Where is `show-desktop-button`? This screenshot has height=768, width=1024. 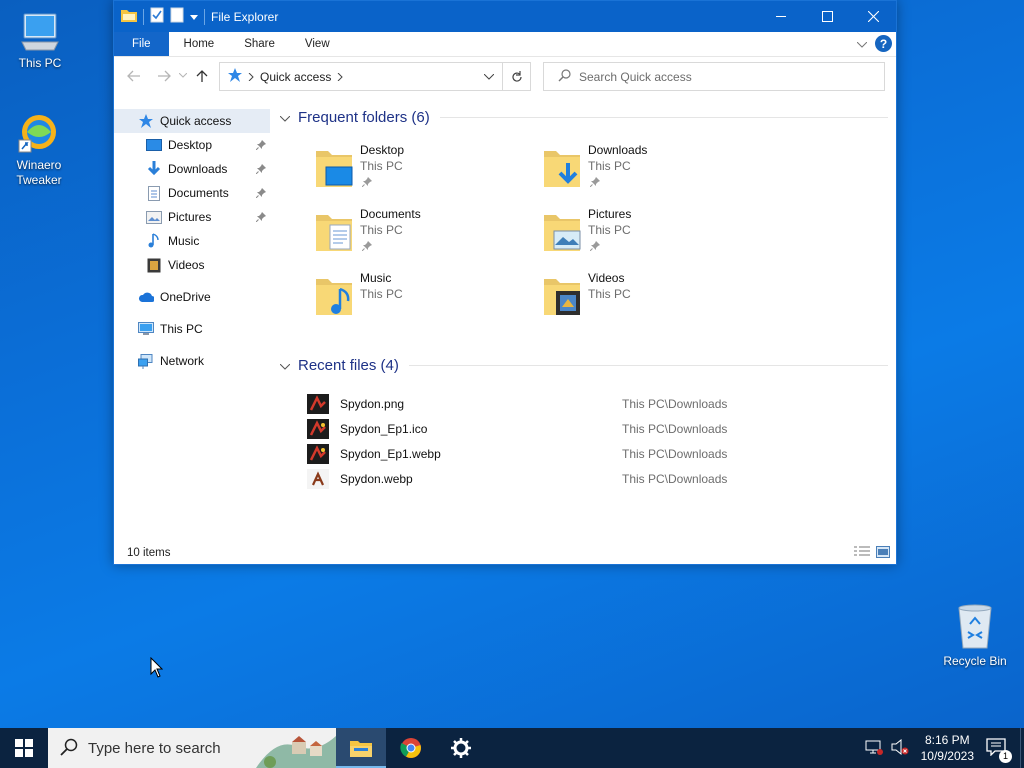 show-desktop-button is located at coordinates (1022, 748).